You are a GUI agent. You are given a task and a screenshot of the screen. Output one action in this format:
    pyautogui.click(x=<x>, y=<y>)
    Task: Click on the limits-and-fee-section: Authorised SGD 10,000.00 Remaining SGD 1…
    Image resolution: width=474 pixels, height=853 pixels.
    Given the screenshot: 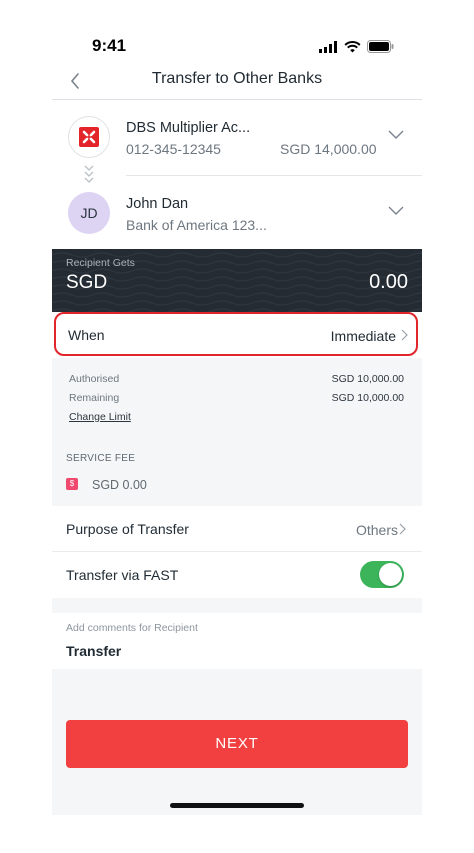 What is the action you would take?
    pyautogui.click(x=237, y=432)
    